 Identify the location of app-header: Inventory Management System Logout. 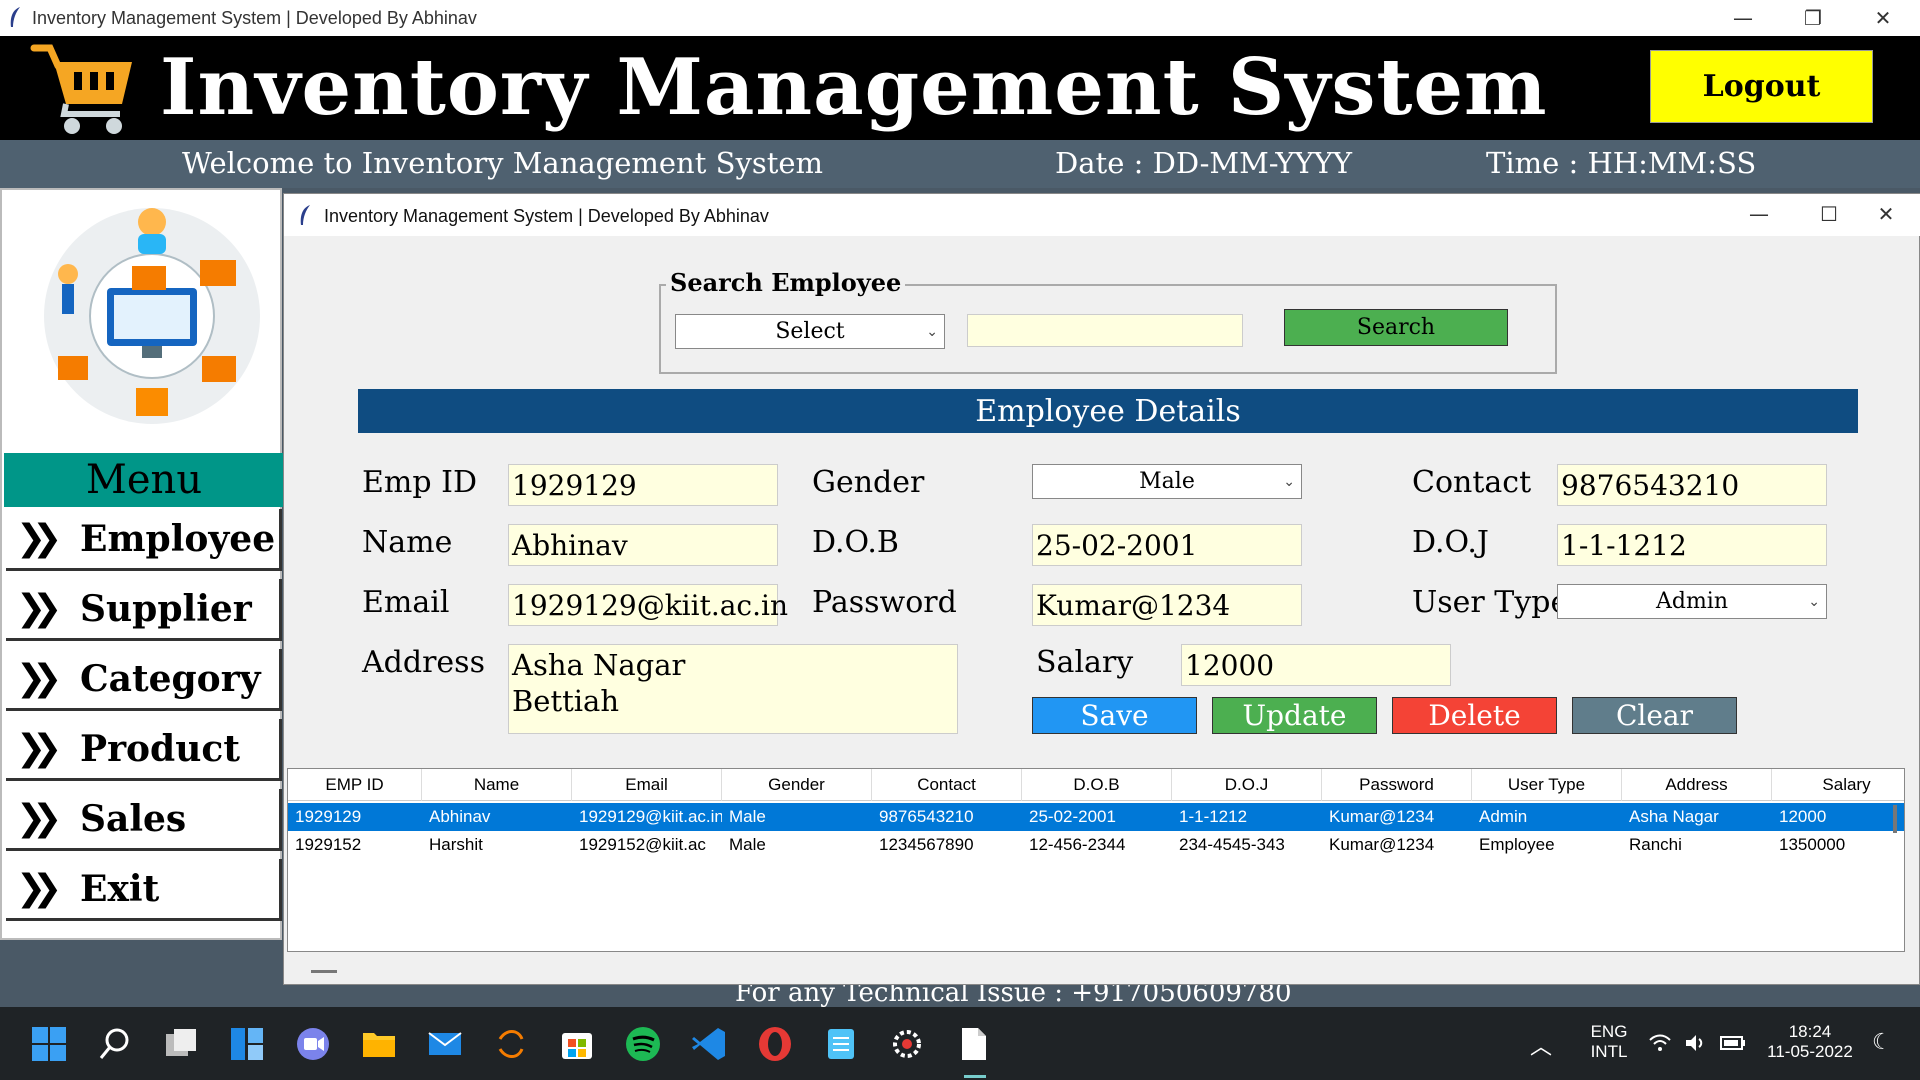
(960, 88).